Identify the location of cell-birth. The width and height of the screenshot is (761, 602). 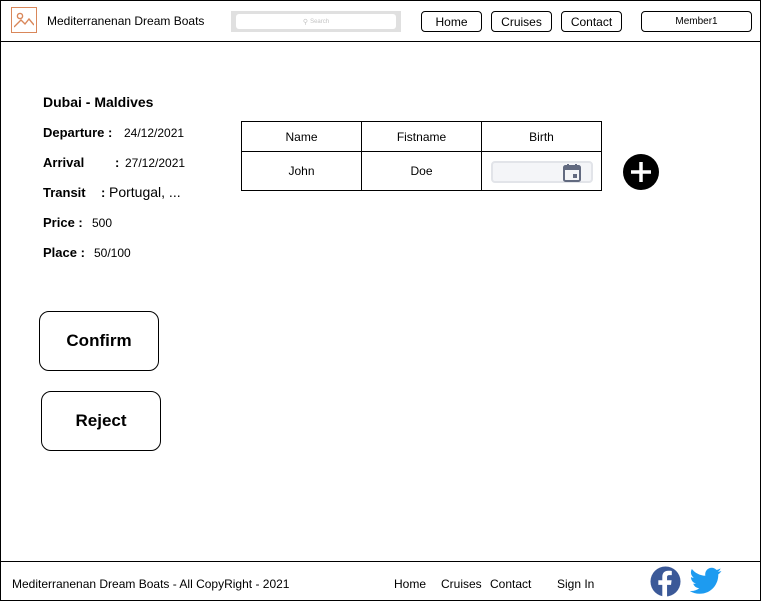
(541, 171).